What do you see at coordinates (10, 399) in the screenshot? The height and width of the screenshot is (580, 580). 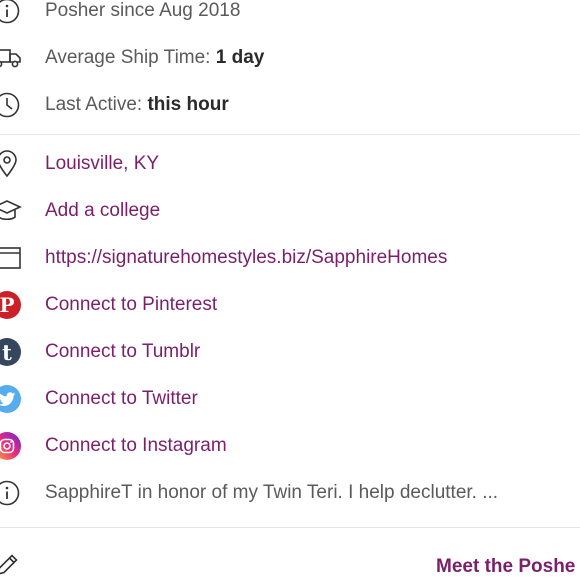 I see `twitter-bird` at bounding box center [10, 399].